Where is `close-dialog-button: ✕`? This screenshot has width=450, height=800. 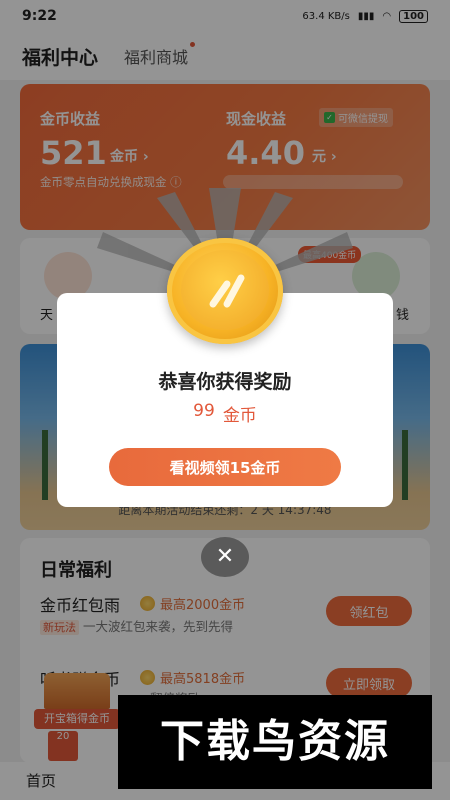 close-dialog-button: ✕ is located at coordinates (225, 557).